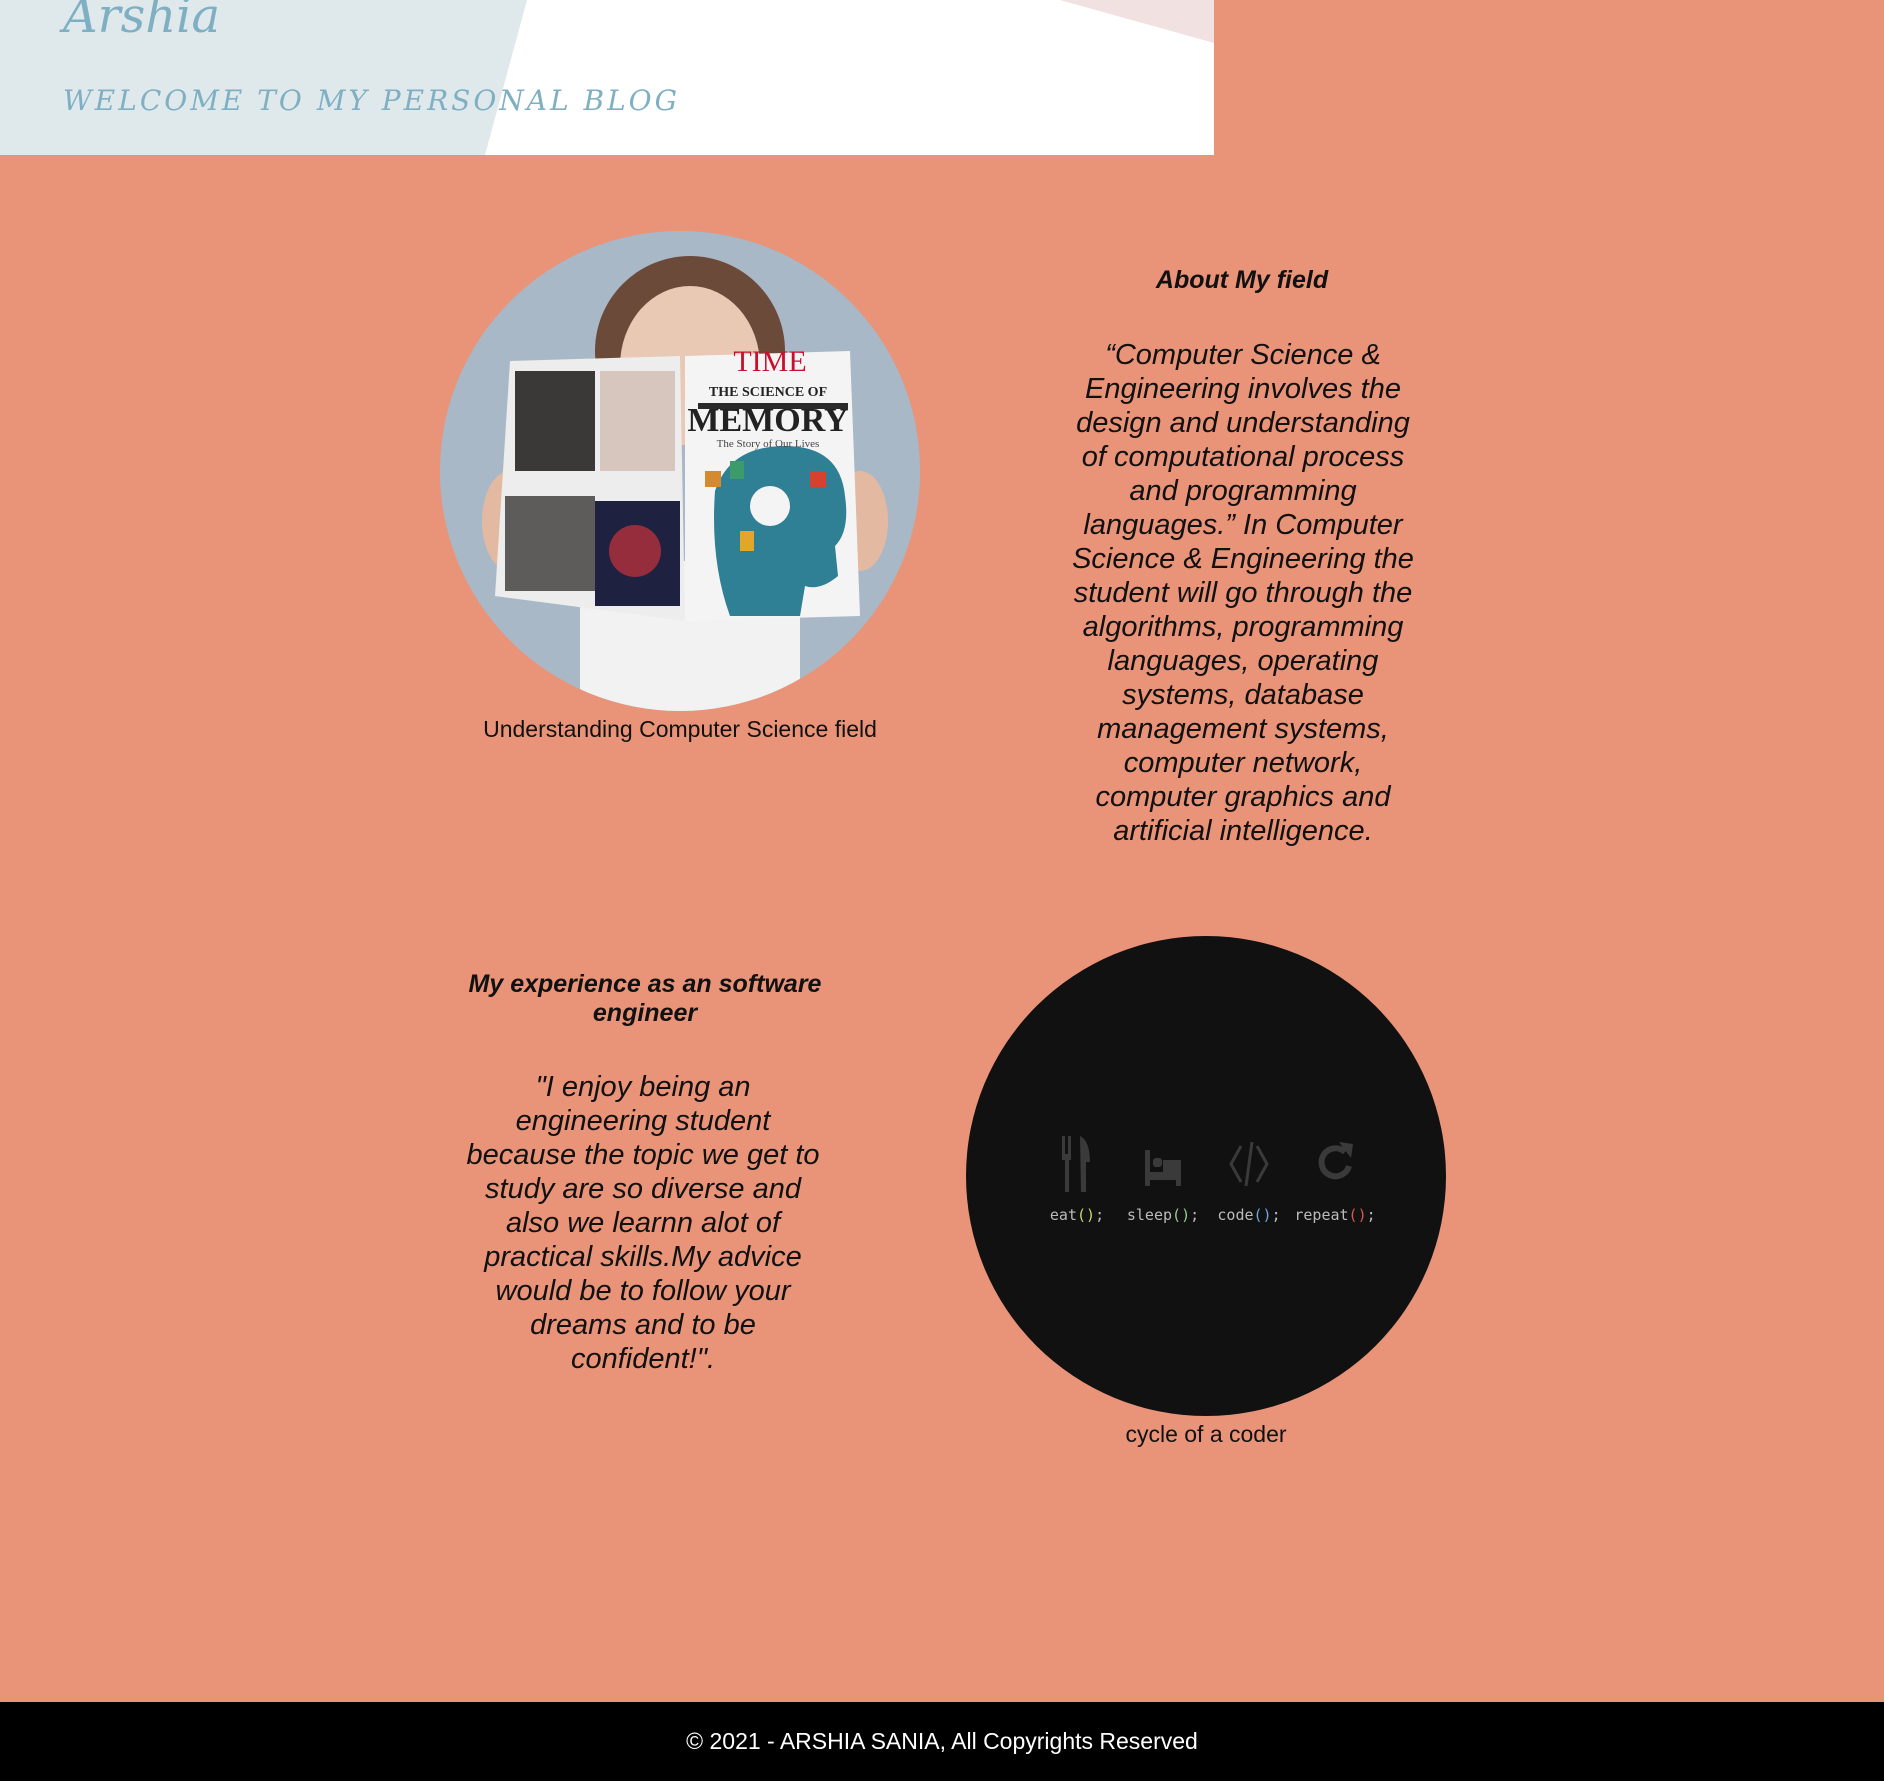 Image resolution: width=1884 pixels, height=1781 pixels. Describe the element at coordinates (1242, 280) in the screenshot. I see `about-field-heading: About My field` at that location.